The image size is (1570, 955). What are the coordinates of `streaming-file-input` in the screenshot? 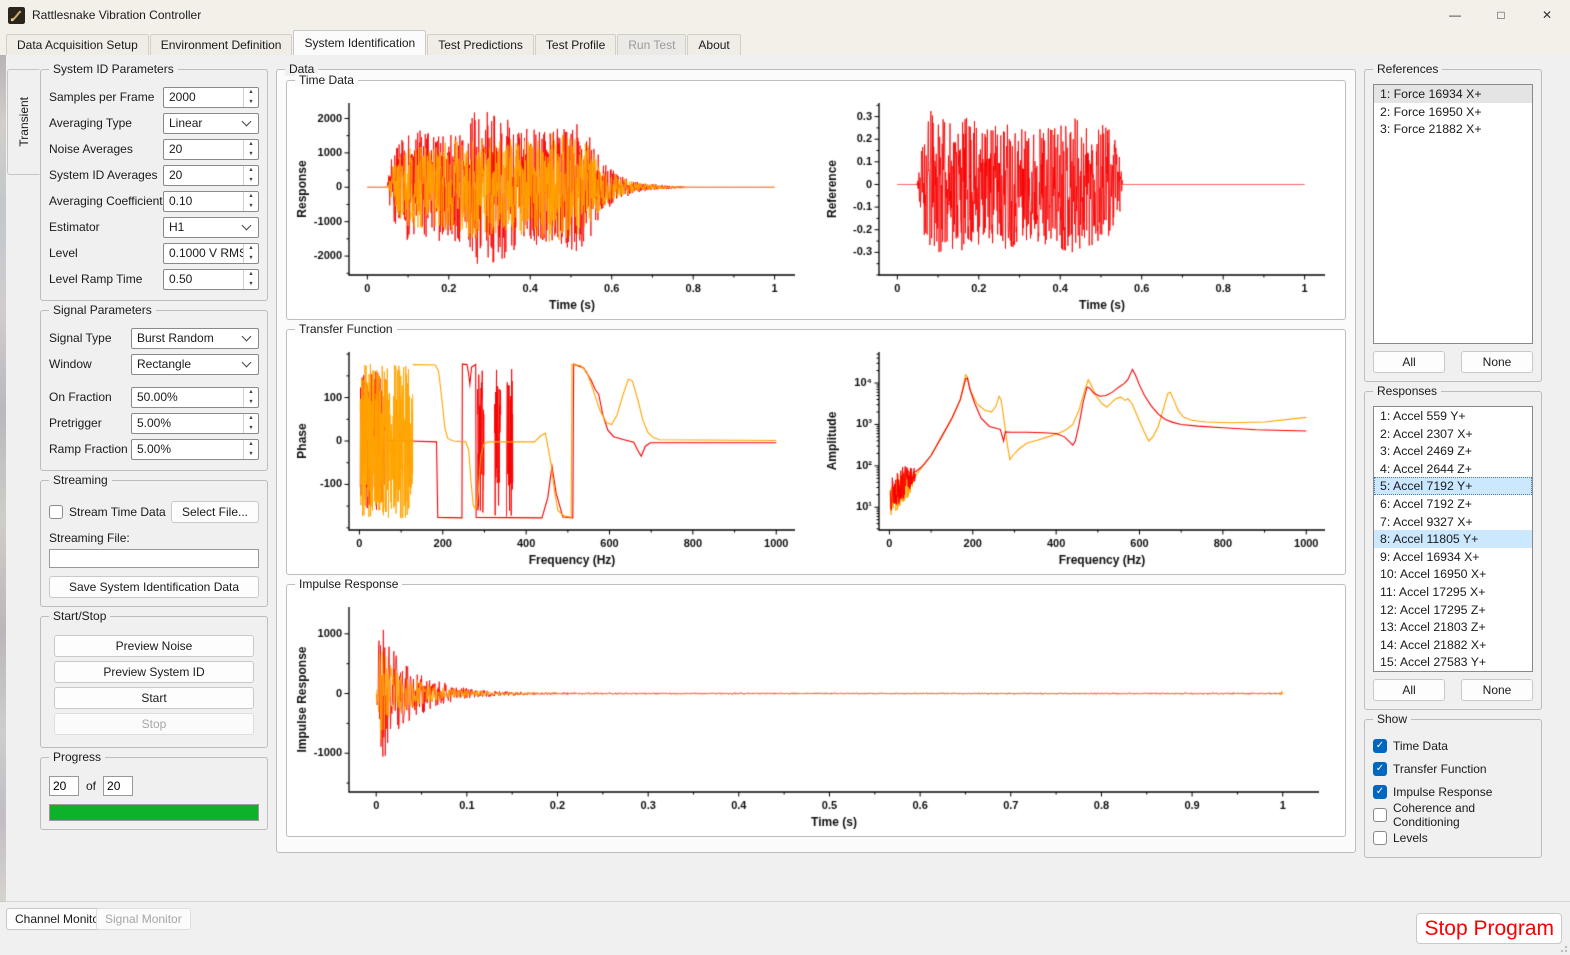 It's located at (154, 558).